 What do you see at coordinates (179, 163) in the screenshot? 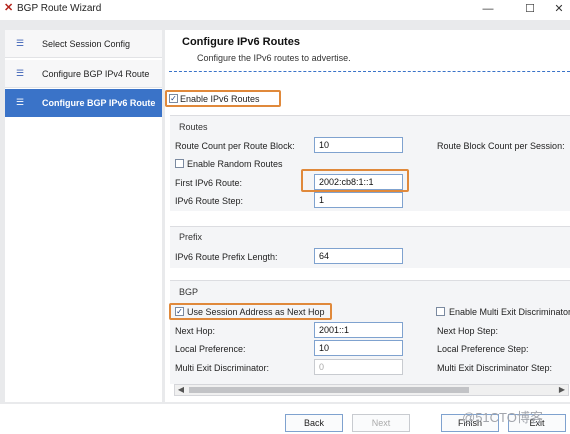
I see `random-routes-checkbox` at bounding box center [179, 163].